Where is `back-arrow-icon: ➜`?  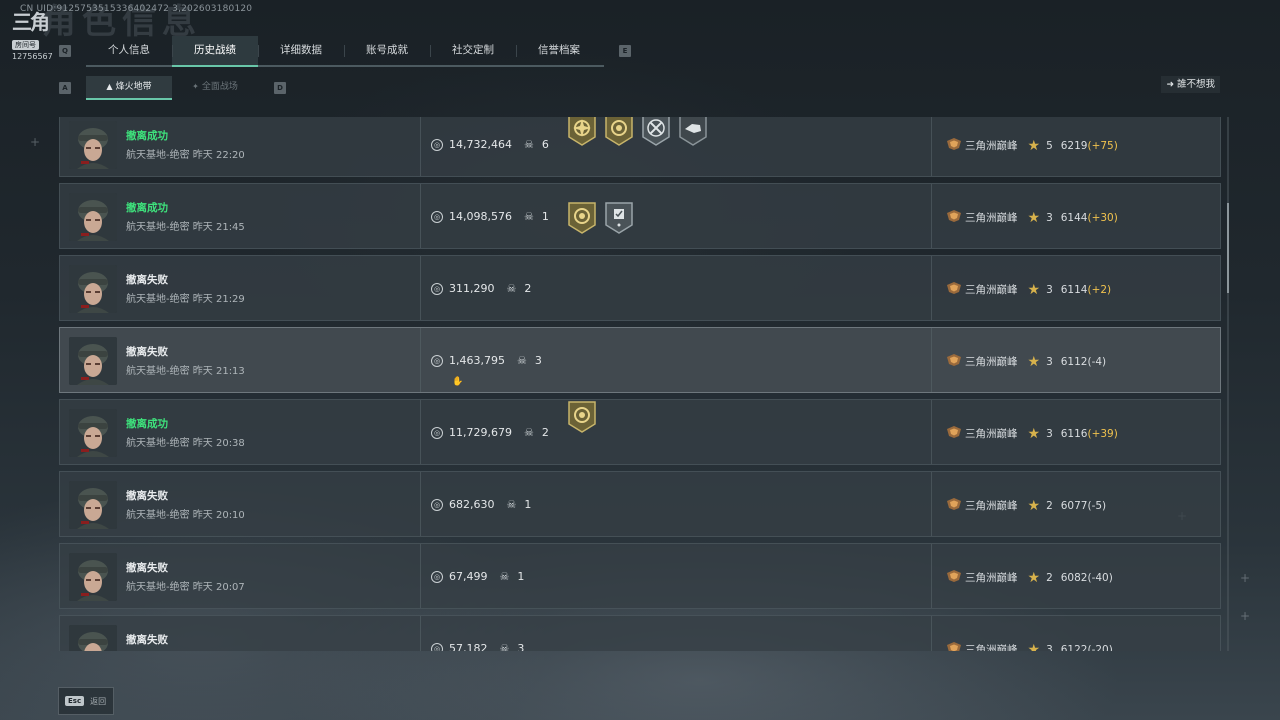 back-arrow-icon: ➜ is located at coordinates (1170, 85).